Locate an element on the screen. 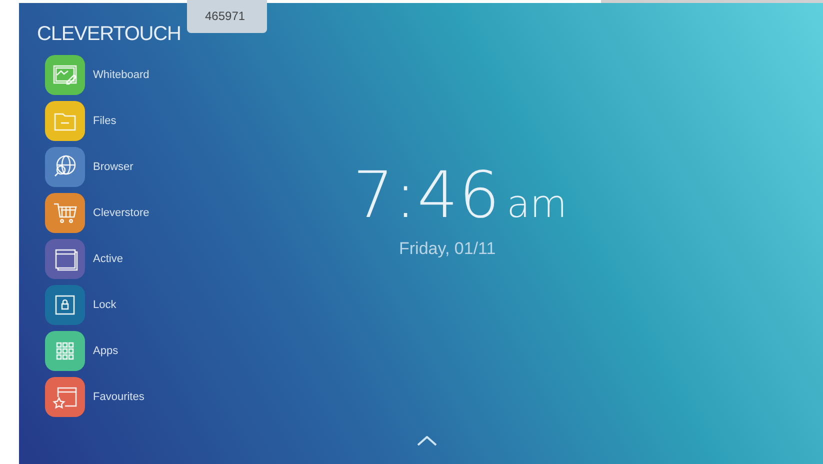  app-label: Browser is located at coordinates (113, 167).